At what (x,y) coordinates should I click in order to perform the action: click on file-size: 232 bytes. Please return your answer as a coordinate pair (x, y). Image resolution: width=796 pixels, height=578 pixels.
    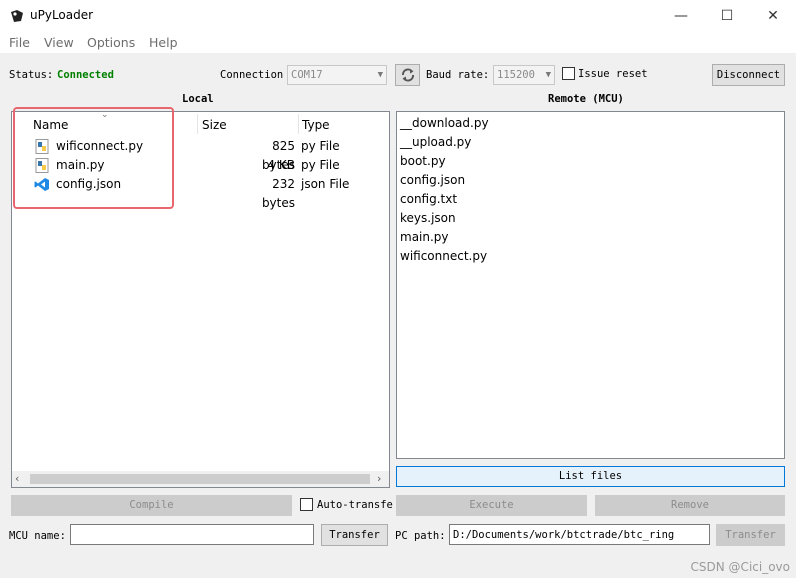
    Looking at the image, I should click on (278, 193).